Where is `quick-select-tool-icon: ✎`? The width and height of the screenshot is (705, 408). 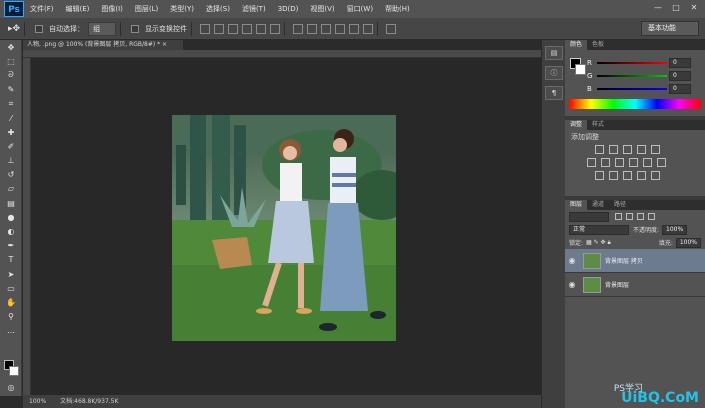
quick-select-tool-icon: ✎ is located at coordinates (11, 90).